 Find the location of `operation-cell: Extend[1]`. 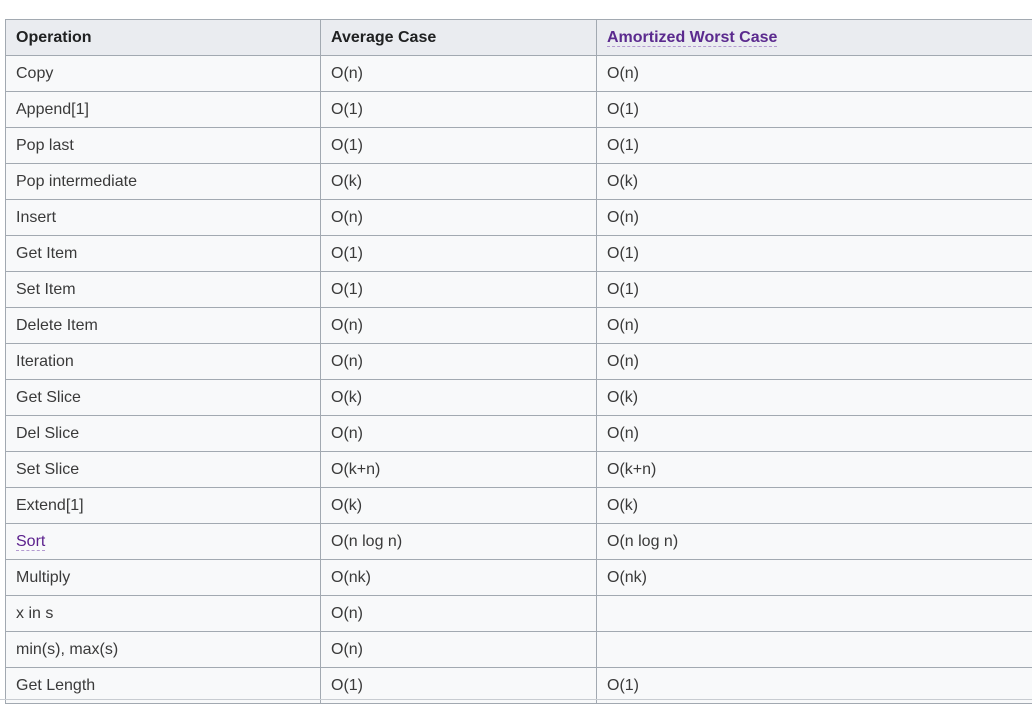

operation-cell: Extend[1] is located at coordinates (163, 506).